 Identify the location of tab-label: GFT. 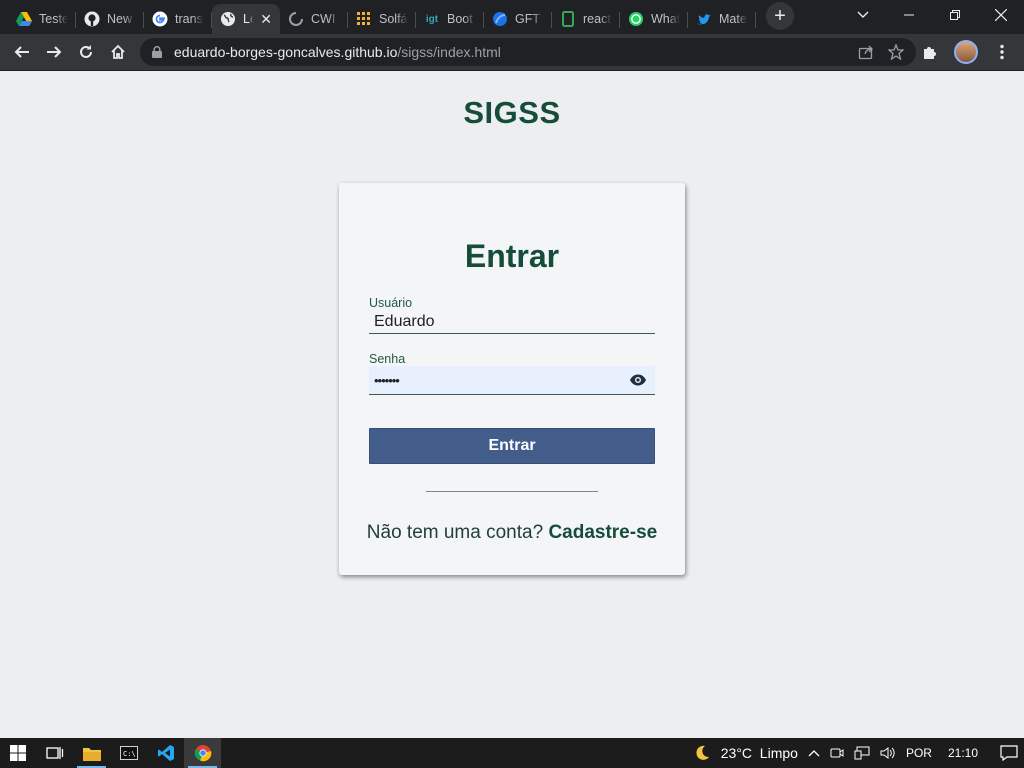
(527, 19).